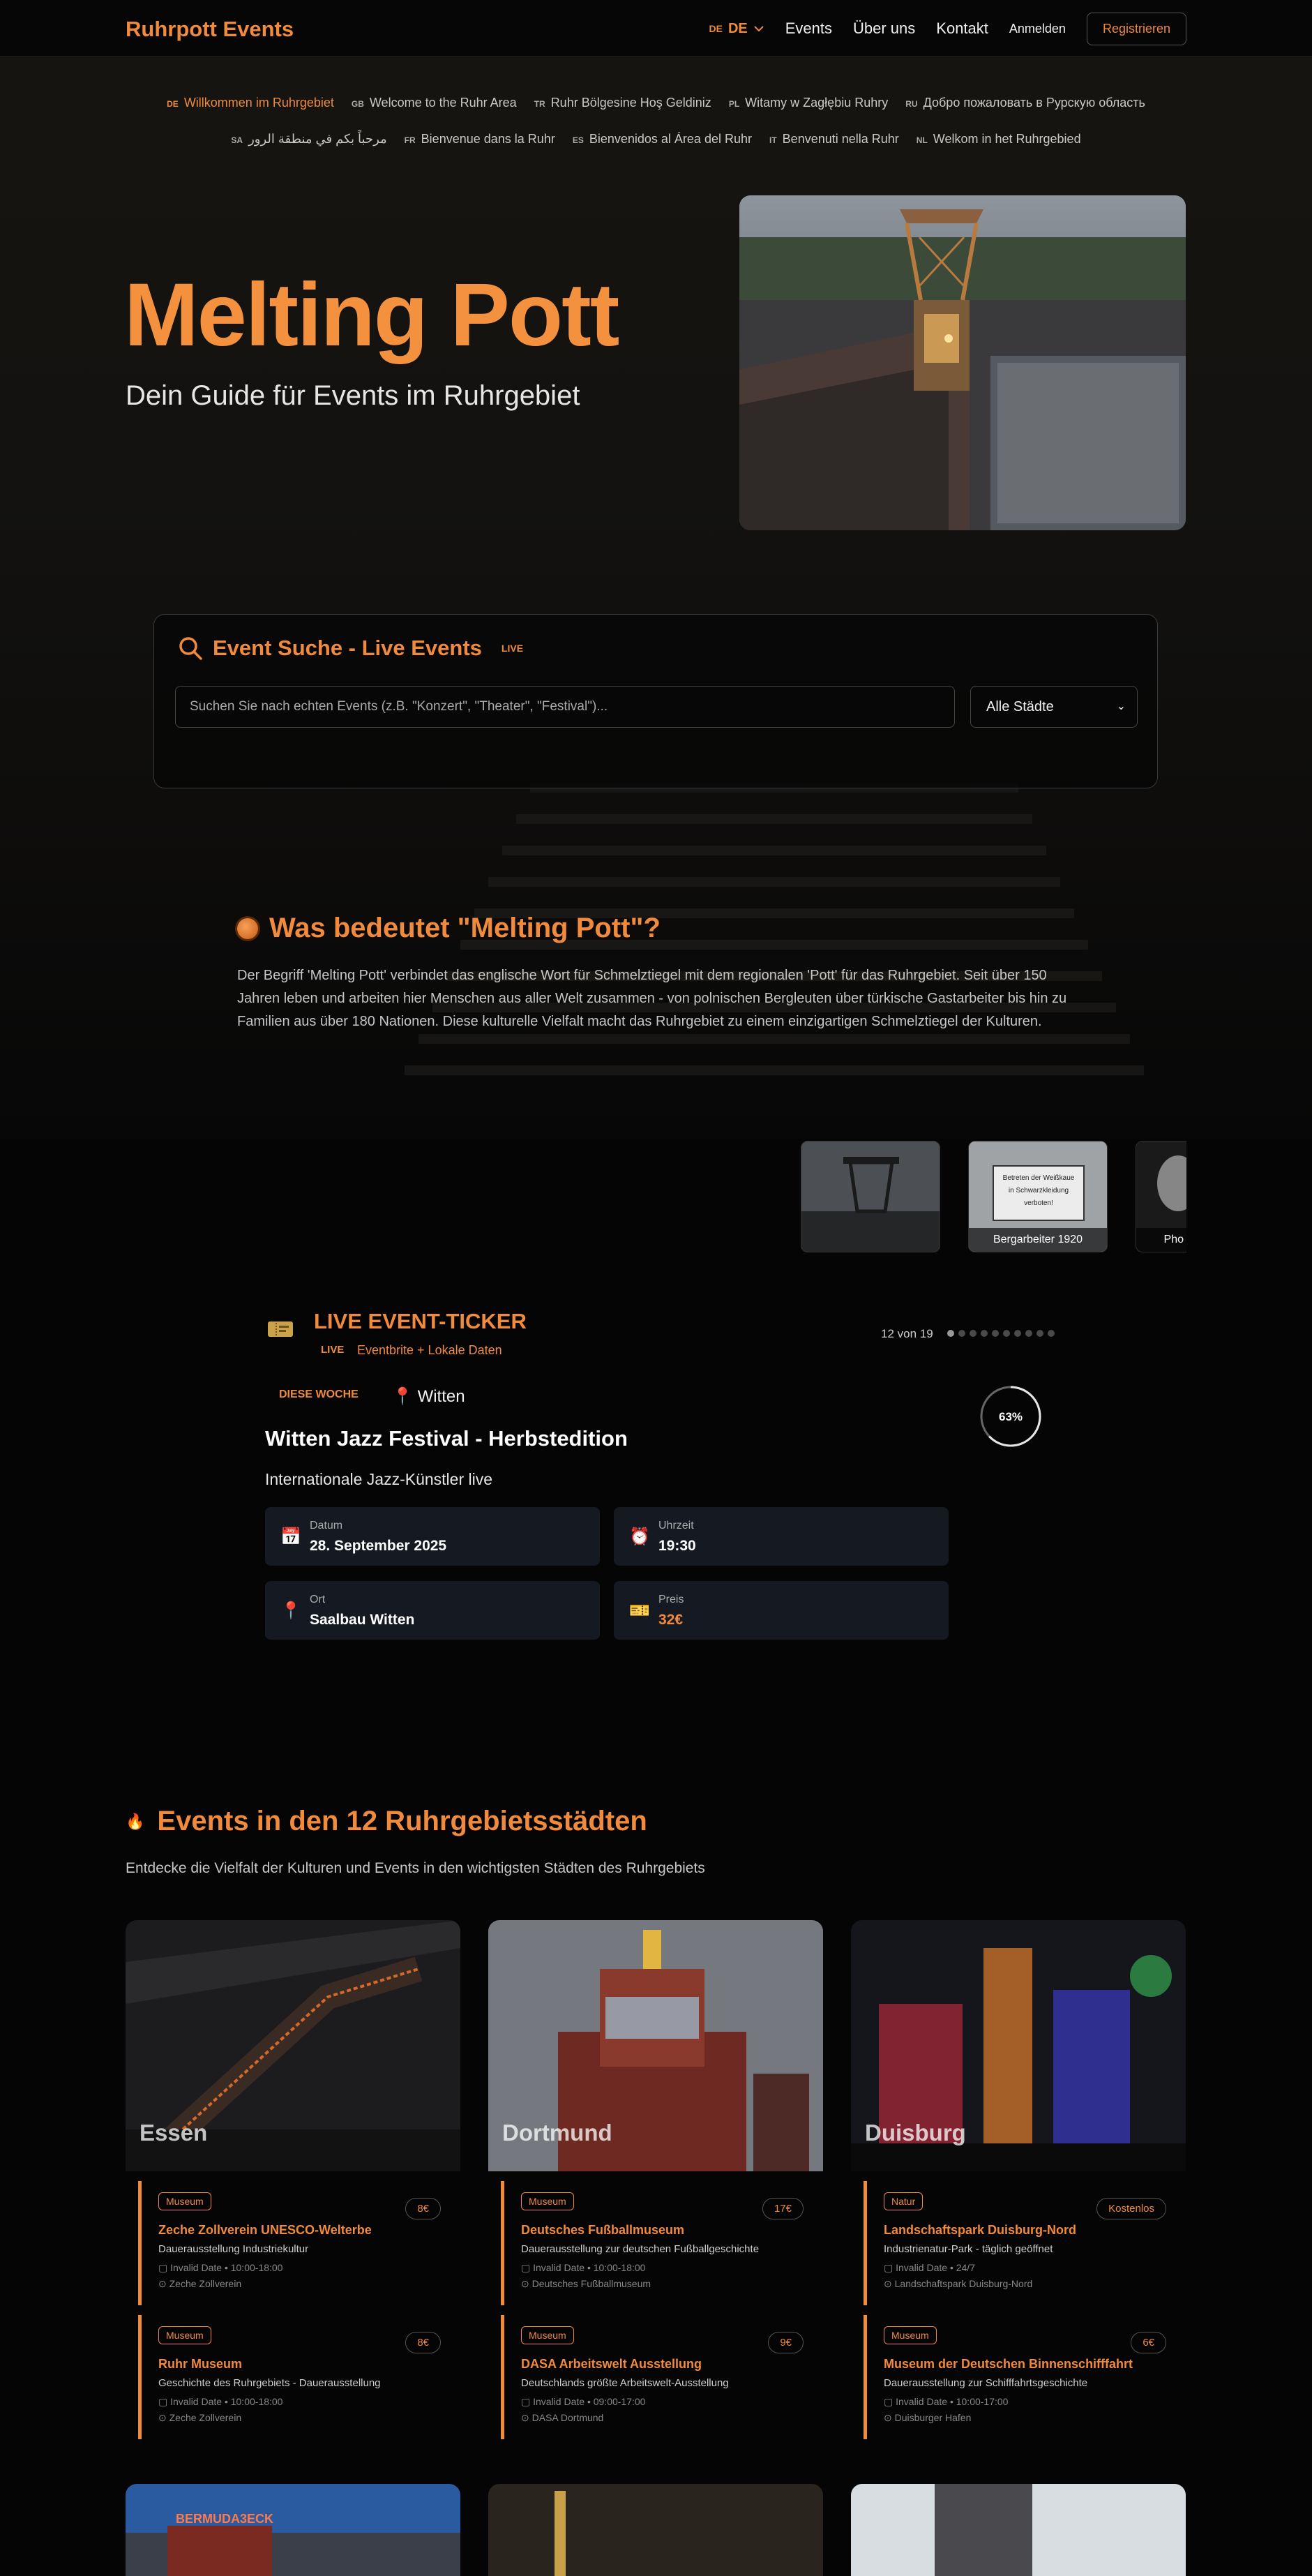 The image size is (1312, 2576). What do you see at coordinates (205, 2417) in the screenshot?
I see `event-place-text: Zeche Zollverein` at bounding box center [205, 2417].